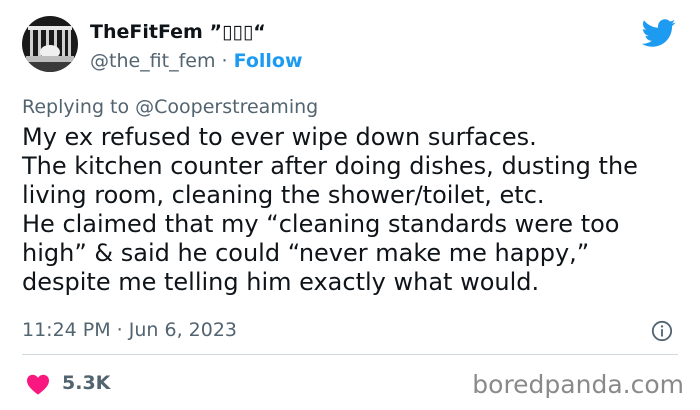 This screenshot has height=410, width=700. What do you see at coordinates (578, 384) in the screenshot?
I see `boredpanda-watermark: boredpanda.com` at bounding box center [578, 384].